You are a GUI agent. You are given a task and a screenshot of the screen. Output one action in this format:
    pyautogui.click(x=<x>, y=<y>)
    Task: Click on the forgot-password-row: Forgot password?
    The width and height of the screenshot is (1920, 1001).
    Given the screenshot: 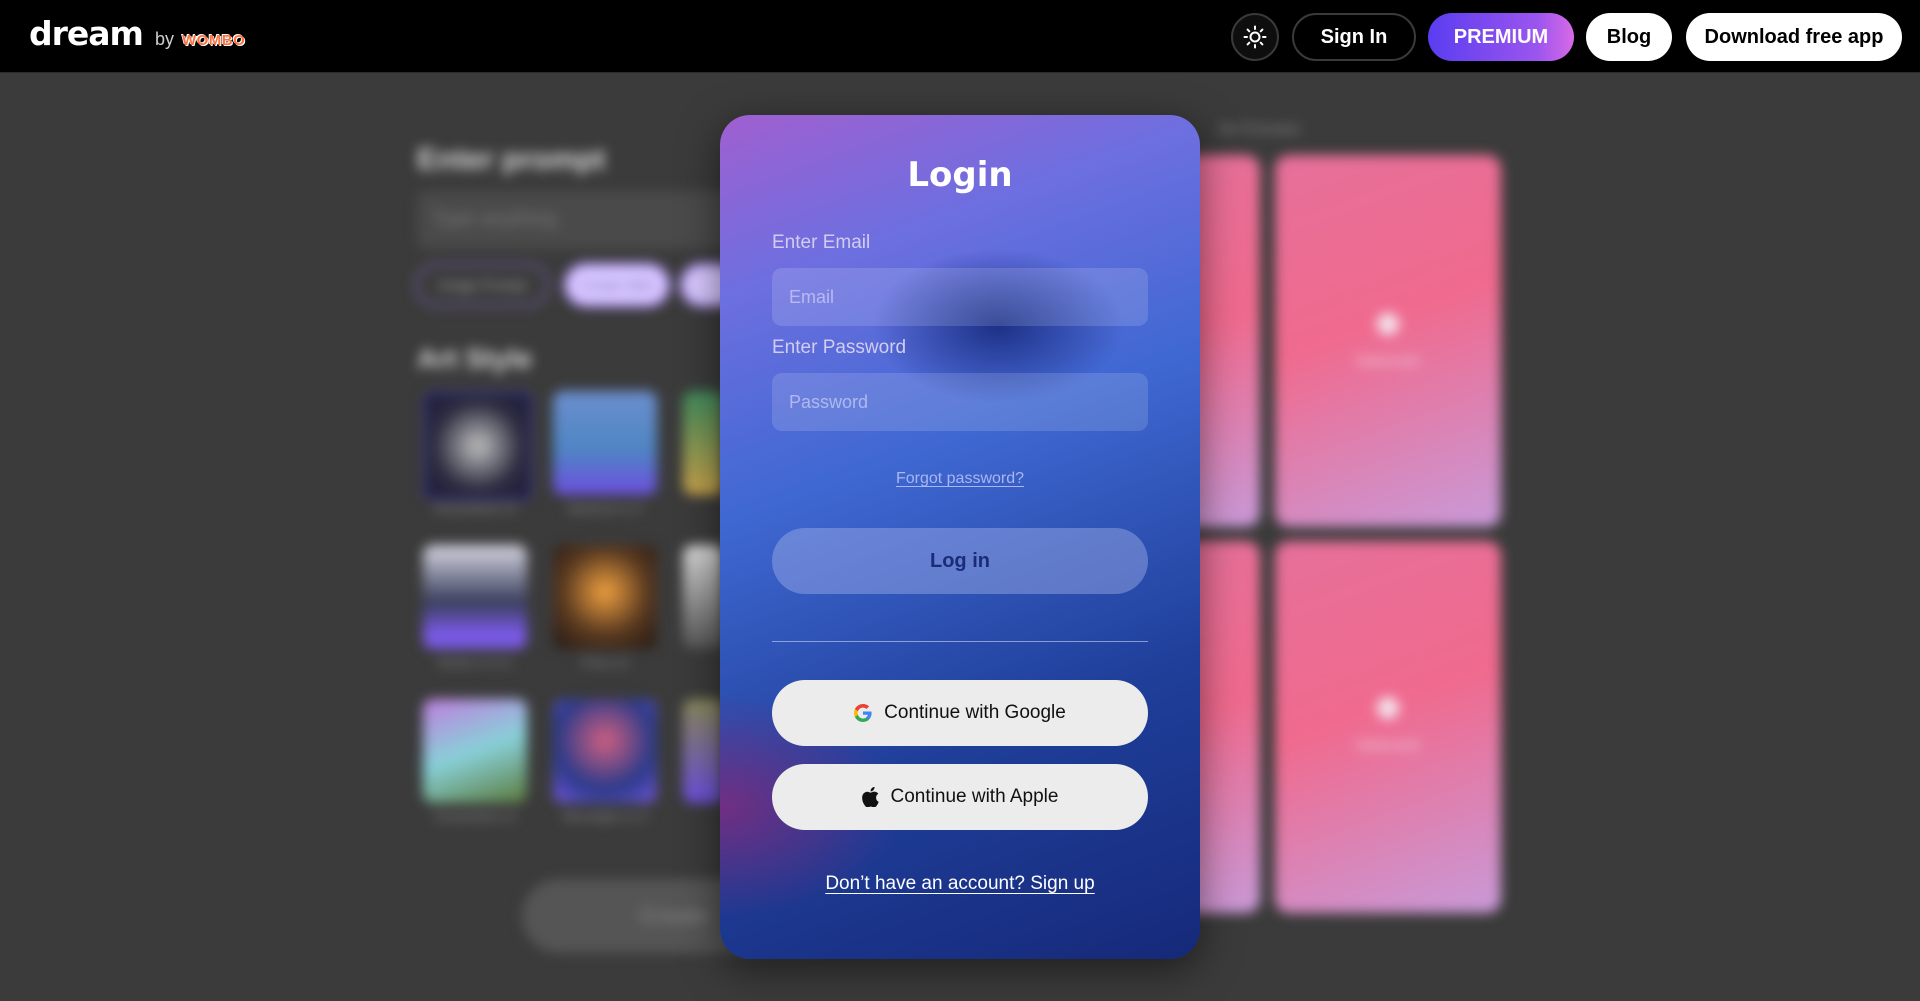 What is the action you would take?
    pyautogui.click(x=960, y=479)
    